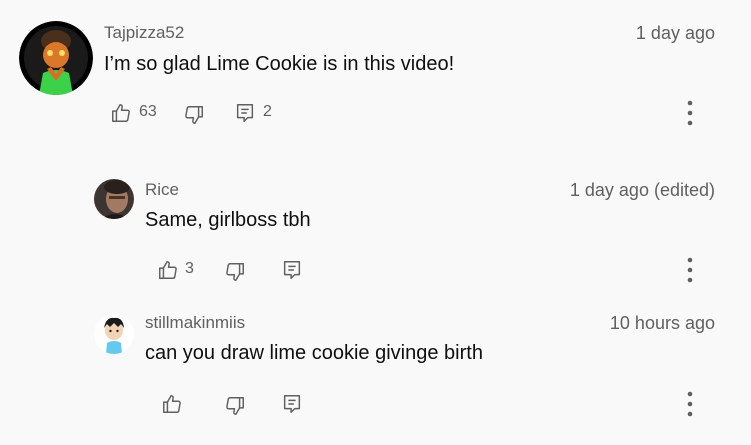 This screenshot has height=445, width=751. What do you see at coordinates (114, 334) in the screenshot?
I see `avatar` at bounding box center [114, 334].